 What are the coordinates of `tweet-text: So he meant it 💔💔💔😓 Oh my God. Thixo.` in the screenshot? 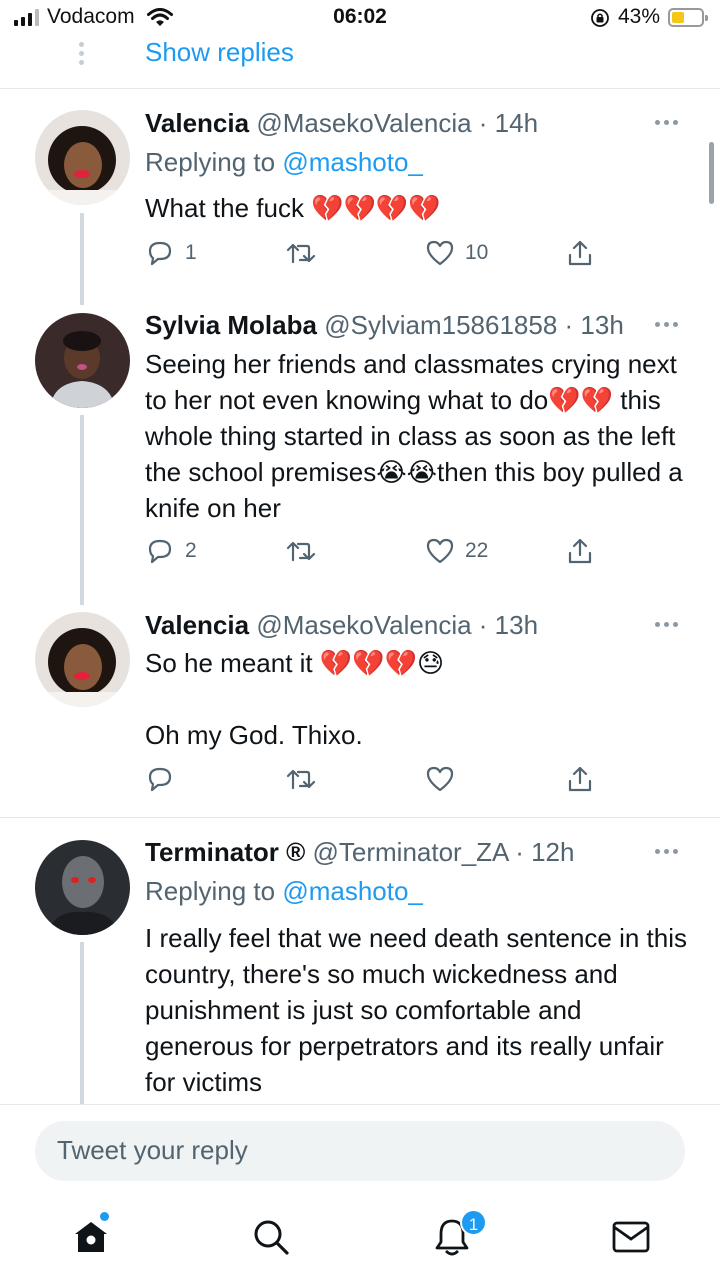 It's located at (295, 699).